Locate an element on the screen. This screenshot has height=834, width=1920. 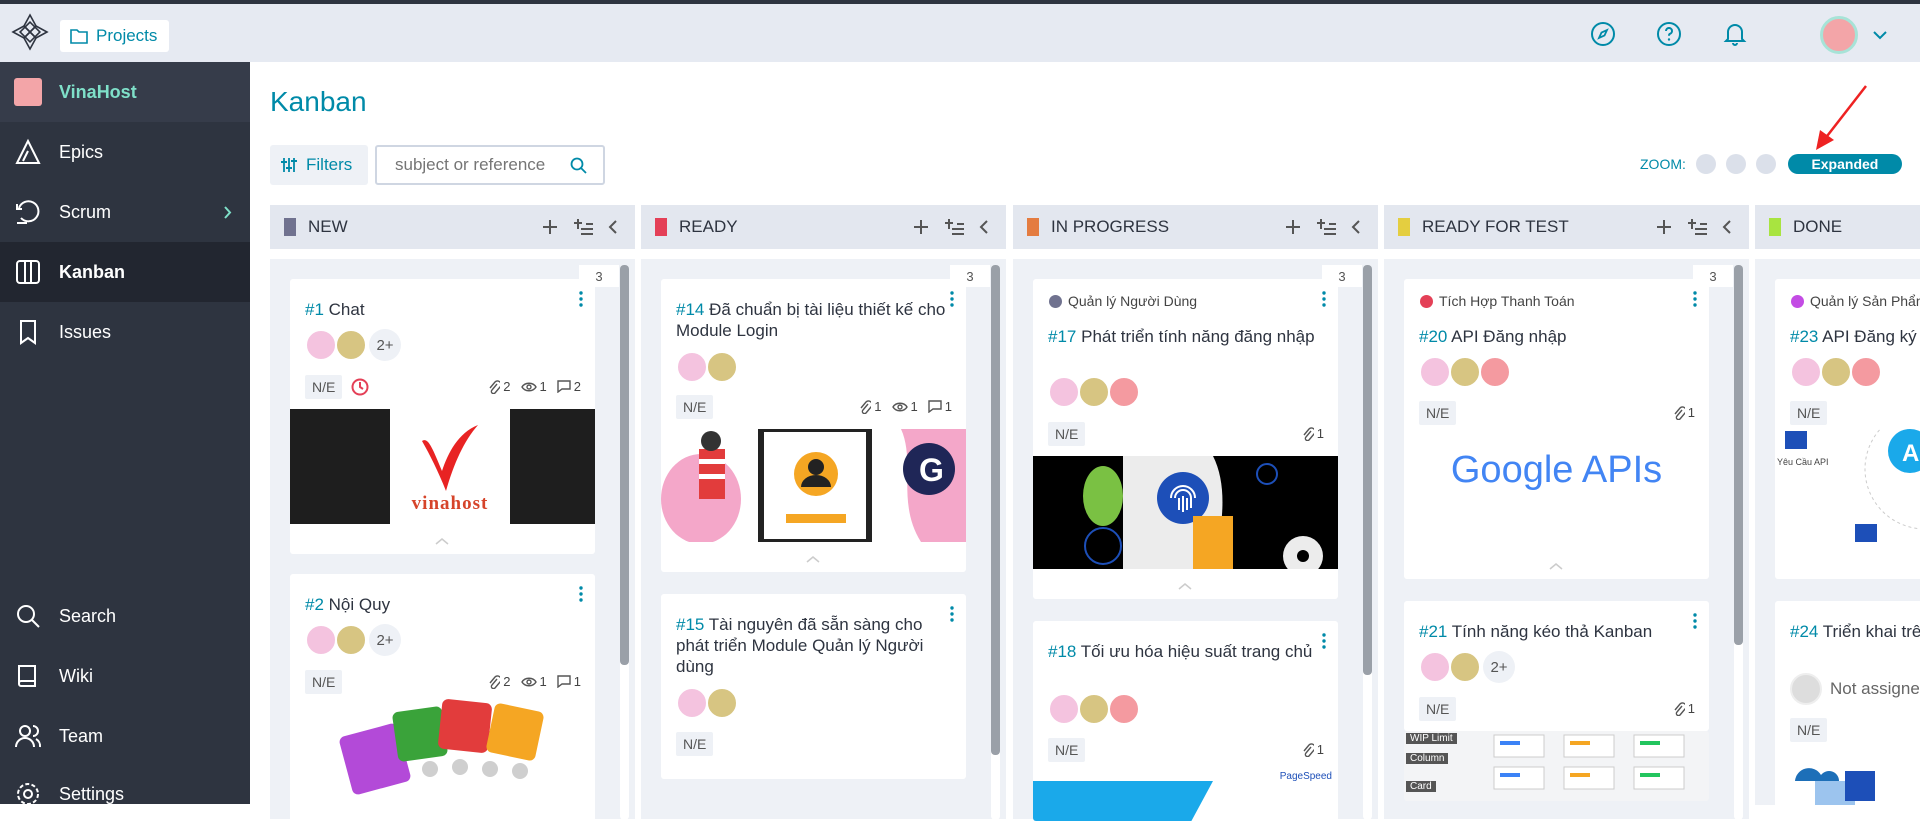
sidebar-item-issues: Issues is located at coordinates (125, 332).